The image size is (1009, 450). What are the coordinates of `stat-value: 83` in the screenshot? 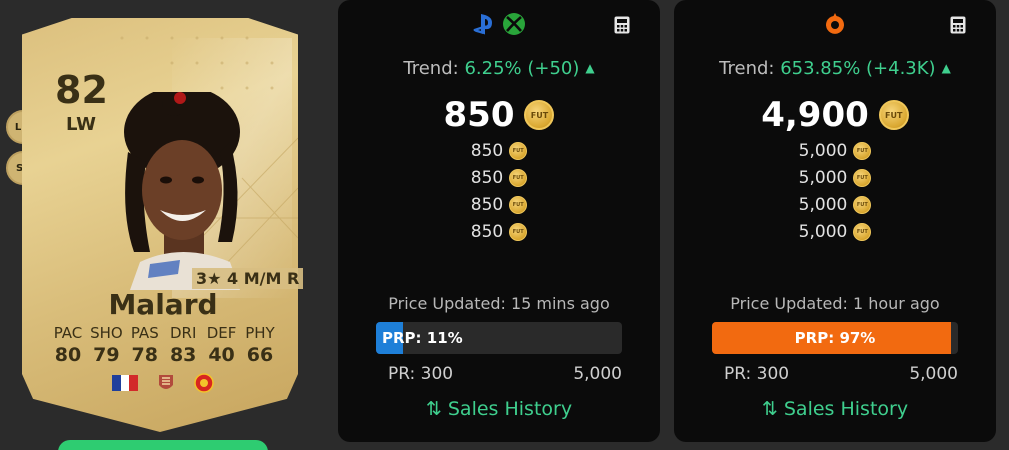 It's located at (183, 355).